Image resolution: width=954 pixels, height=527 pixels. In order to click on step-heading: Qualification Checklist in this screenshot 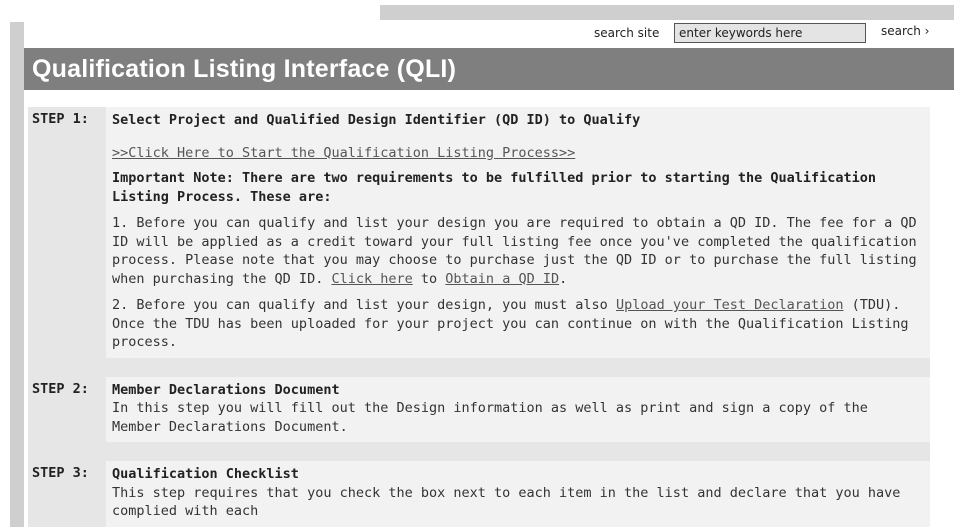, I will do `click(205, 474)`.